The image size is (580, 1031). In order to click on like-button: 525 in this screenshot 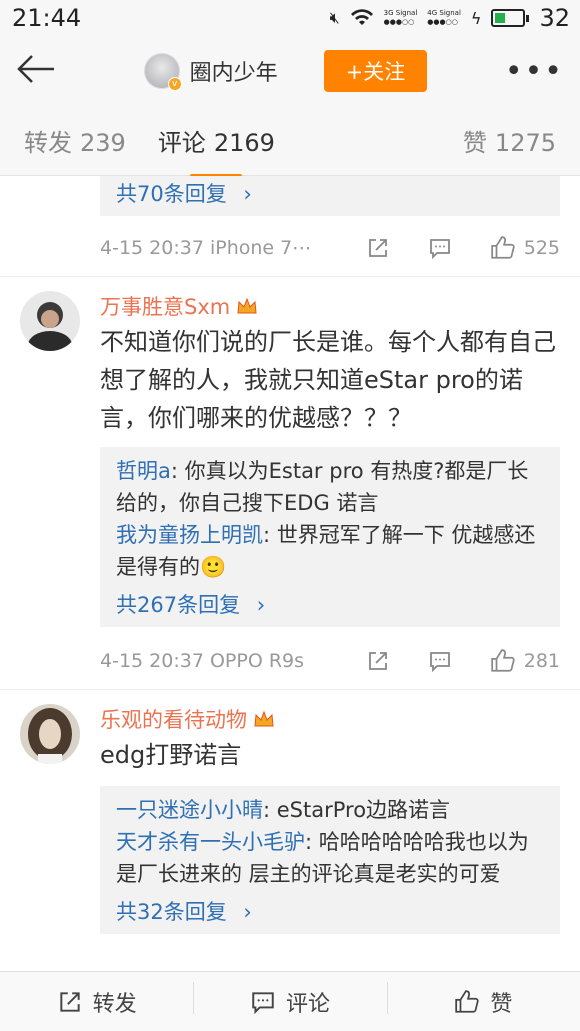, I will do `click(525, 248)`.